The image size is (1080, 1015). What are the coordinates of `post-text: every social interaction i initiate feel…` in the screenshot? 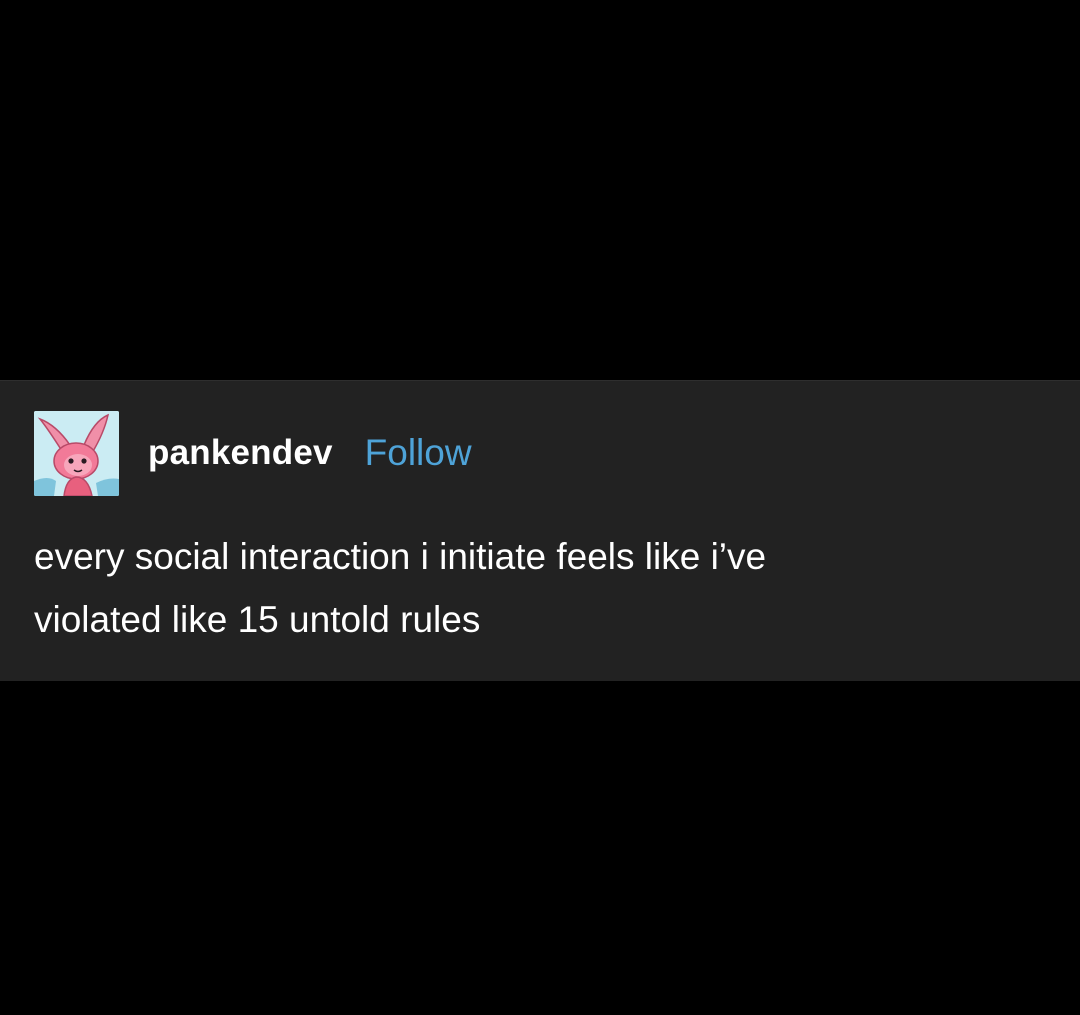 It's located at (534, 588).